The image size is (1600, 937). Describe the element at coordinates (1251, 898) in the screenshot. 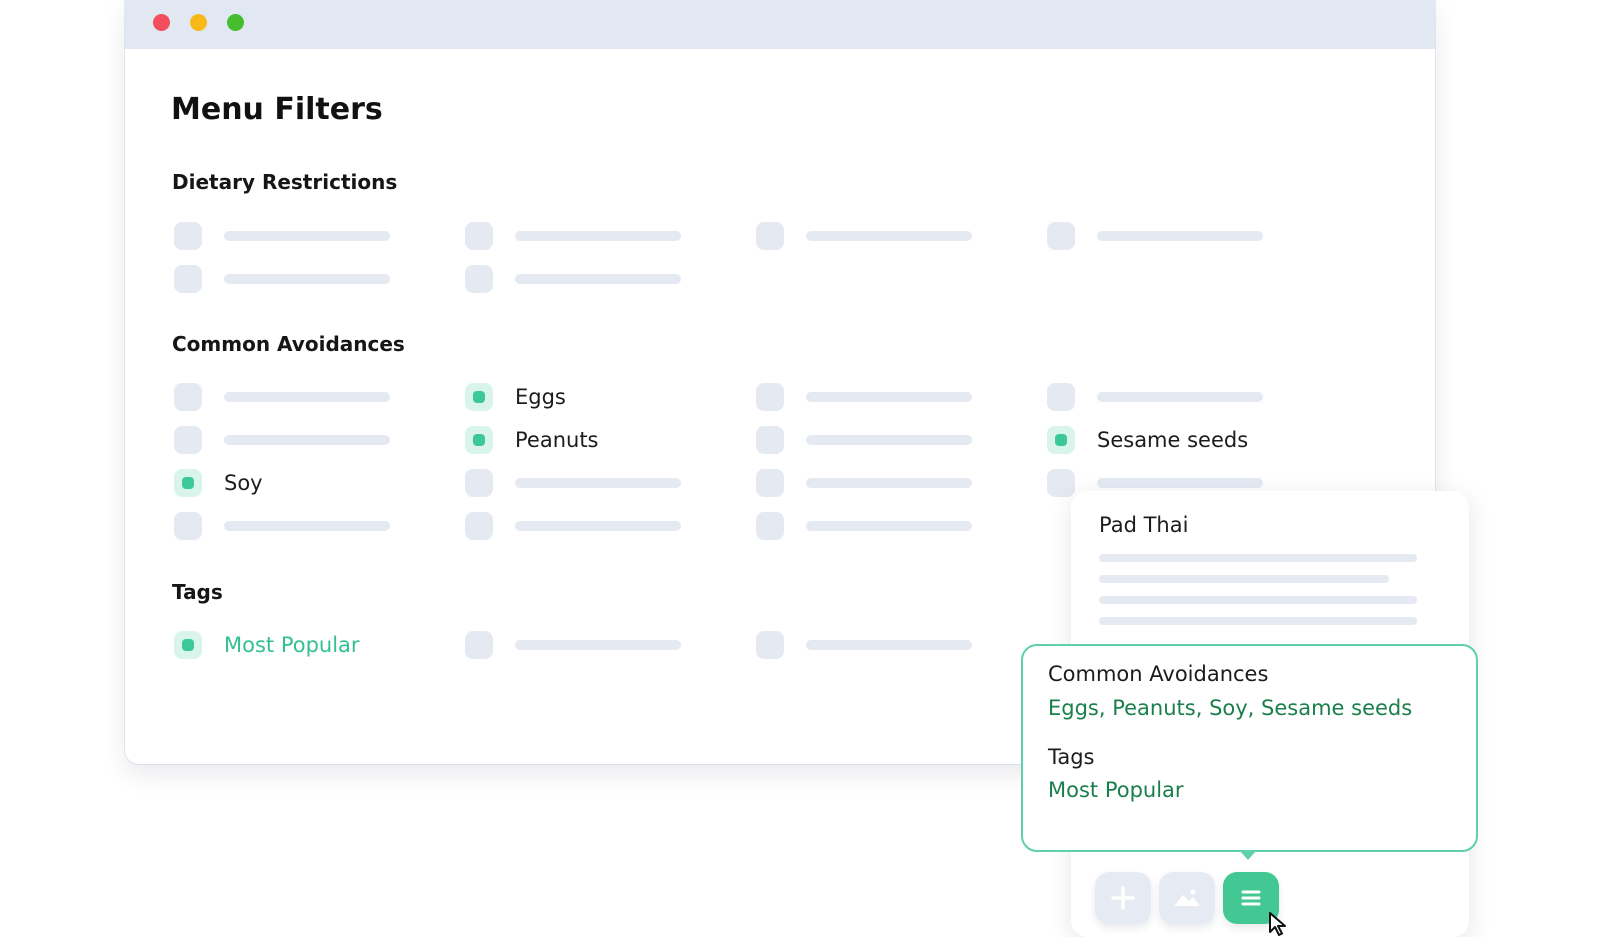

I see `menu-lines-icon` at that location.